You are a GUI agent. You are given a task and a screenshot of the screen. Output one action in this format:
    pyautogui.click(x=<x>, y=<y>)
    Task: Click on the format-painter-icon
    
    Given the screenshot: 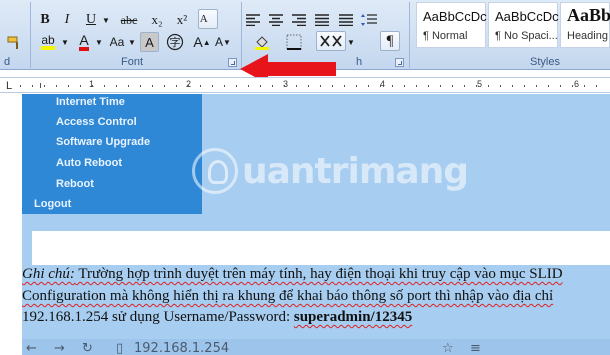 What is the action you would take?
    pyautogui.click(x=15, y=43)
    